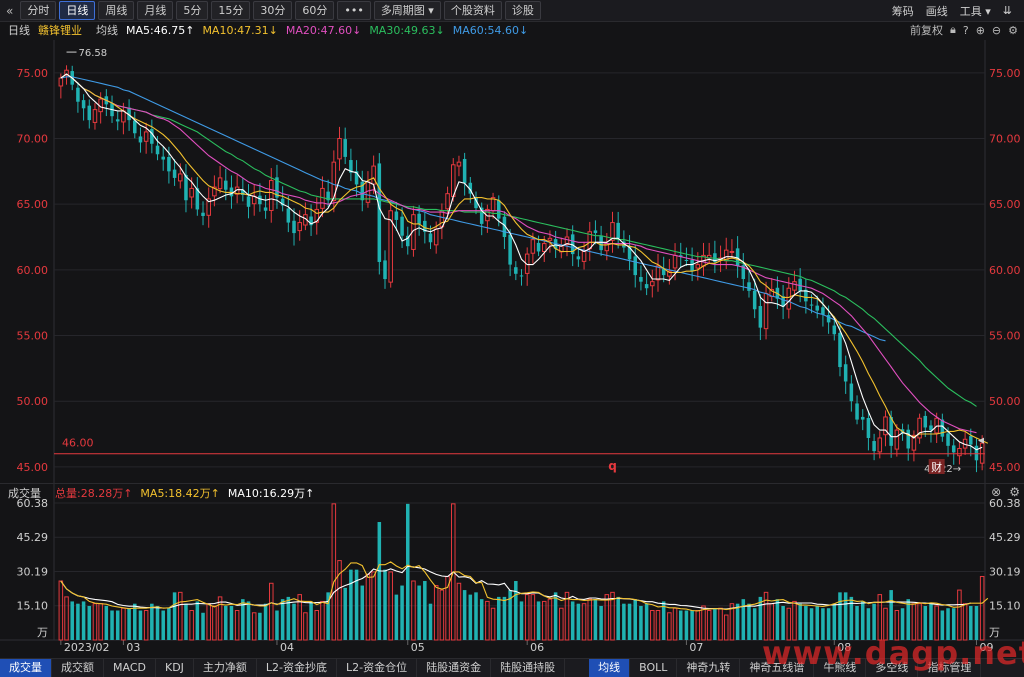  I want to click on close-icon: ⊗, so click(996, 492).